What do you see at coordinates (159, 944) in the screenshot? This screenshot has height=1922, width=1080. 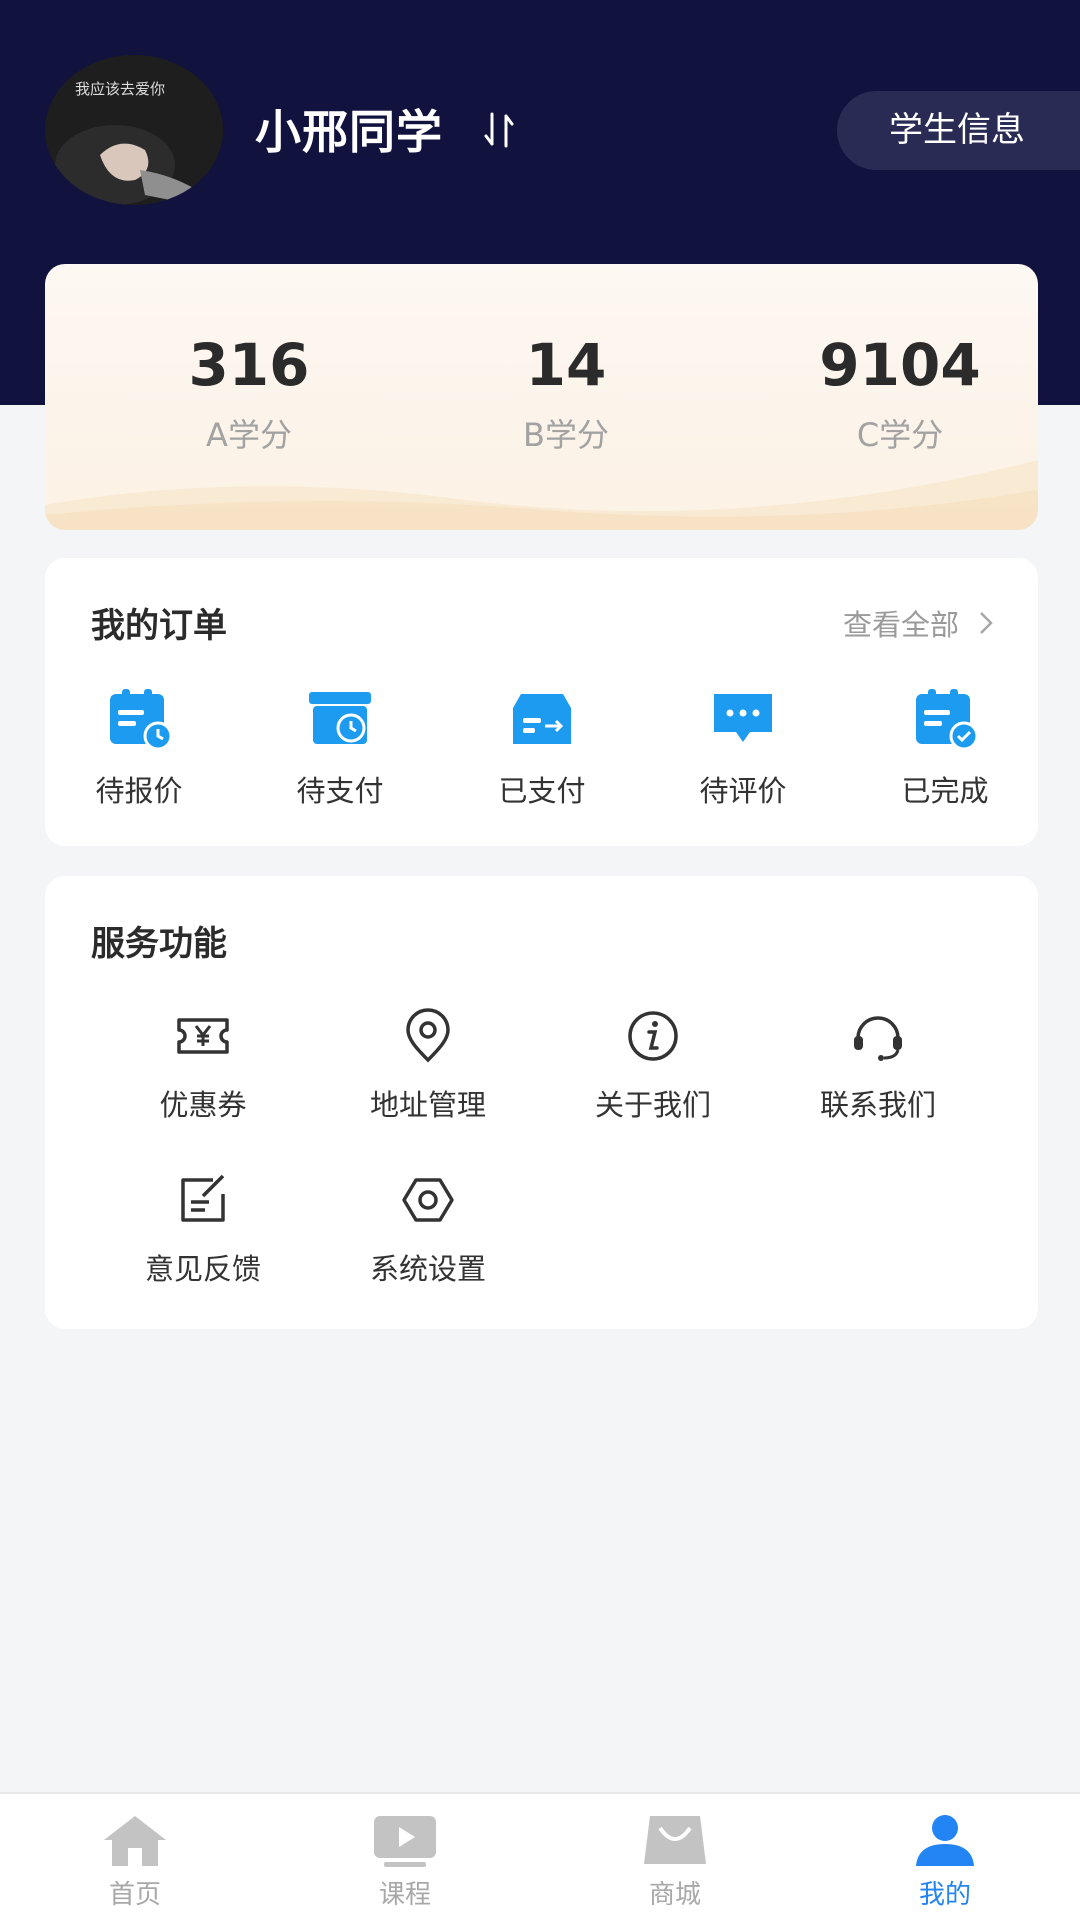 I see `services-title: 服务功能` at bounding box center [159, 944].